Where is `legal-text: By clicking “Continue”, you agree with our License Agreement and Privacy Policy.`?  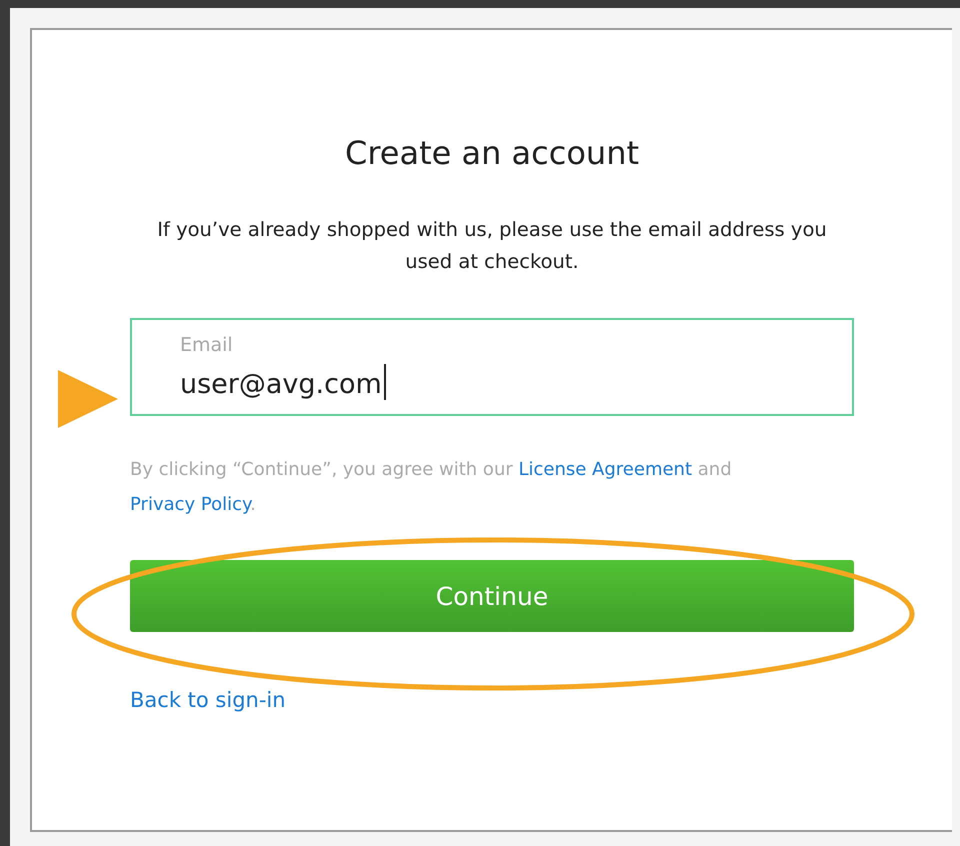 legal-text: By clicking “Continue”, you agree with our License Agreement and Privacy Policy. is located at coordinates (431, 487).